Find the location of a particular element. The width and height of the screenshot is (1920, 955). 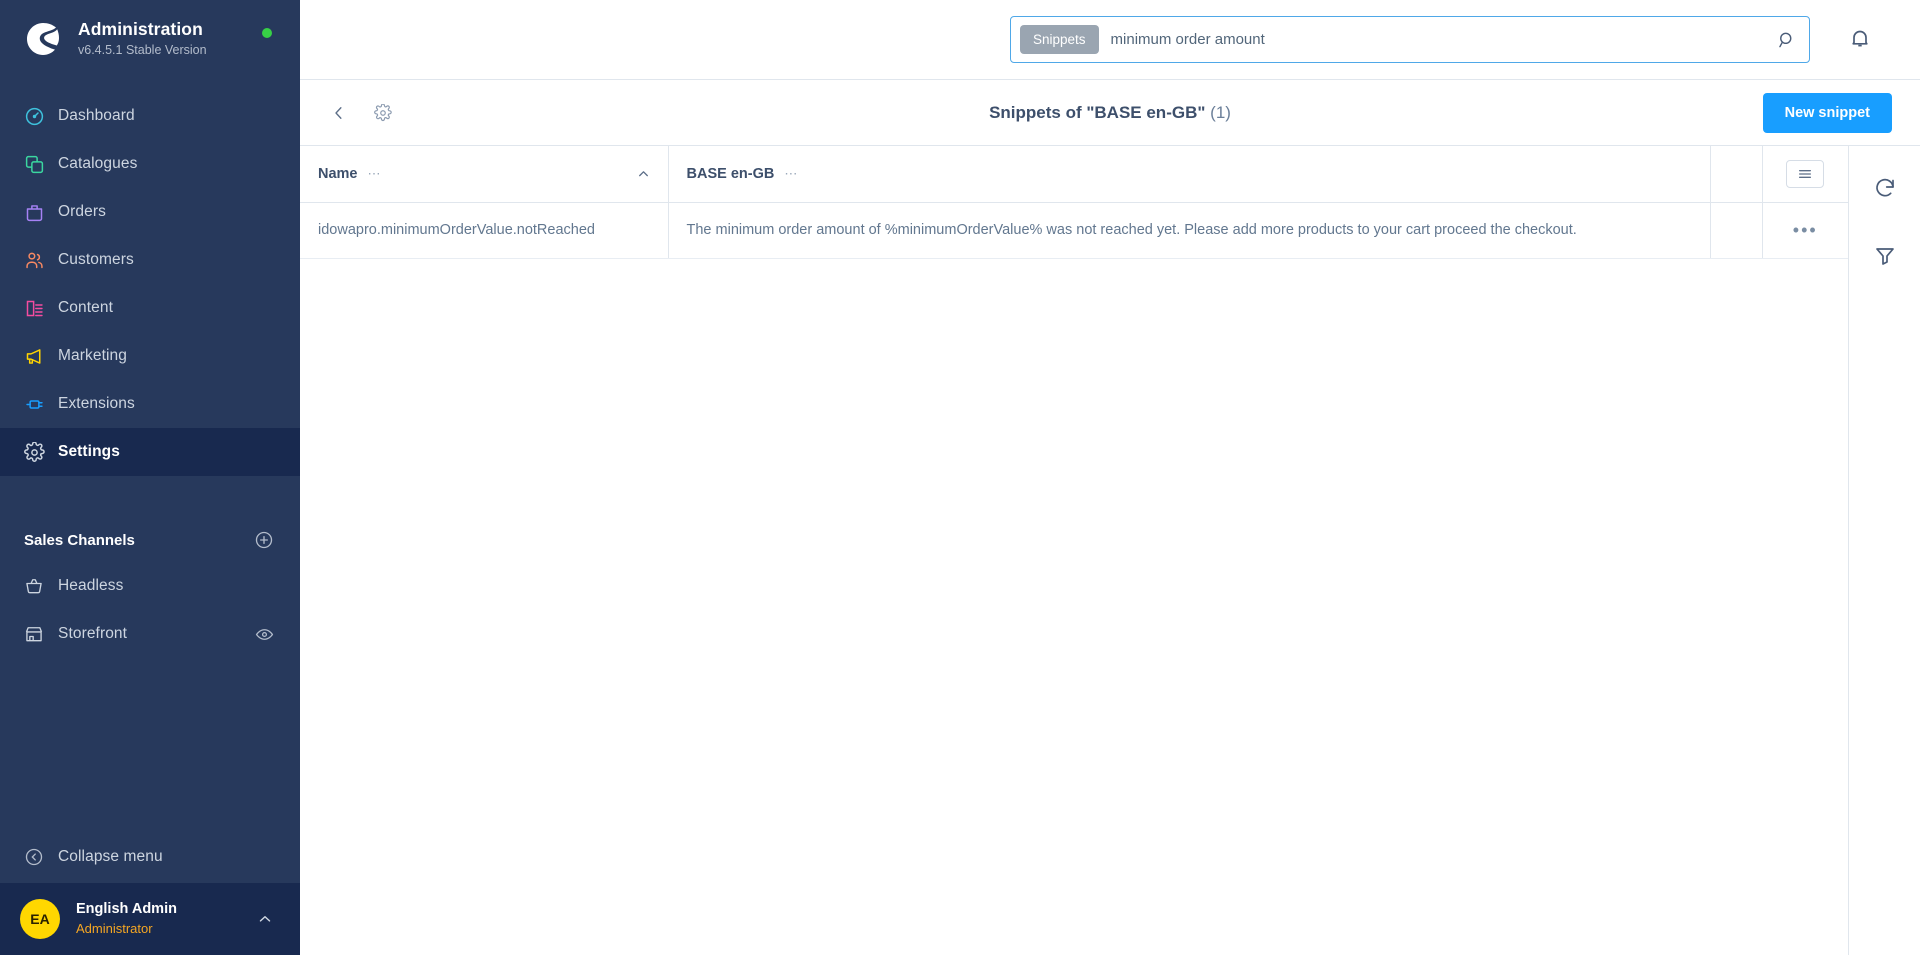

cell-row-actions: ••• is located at coordinates (1804, 230).